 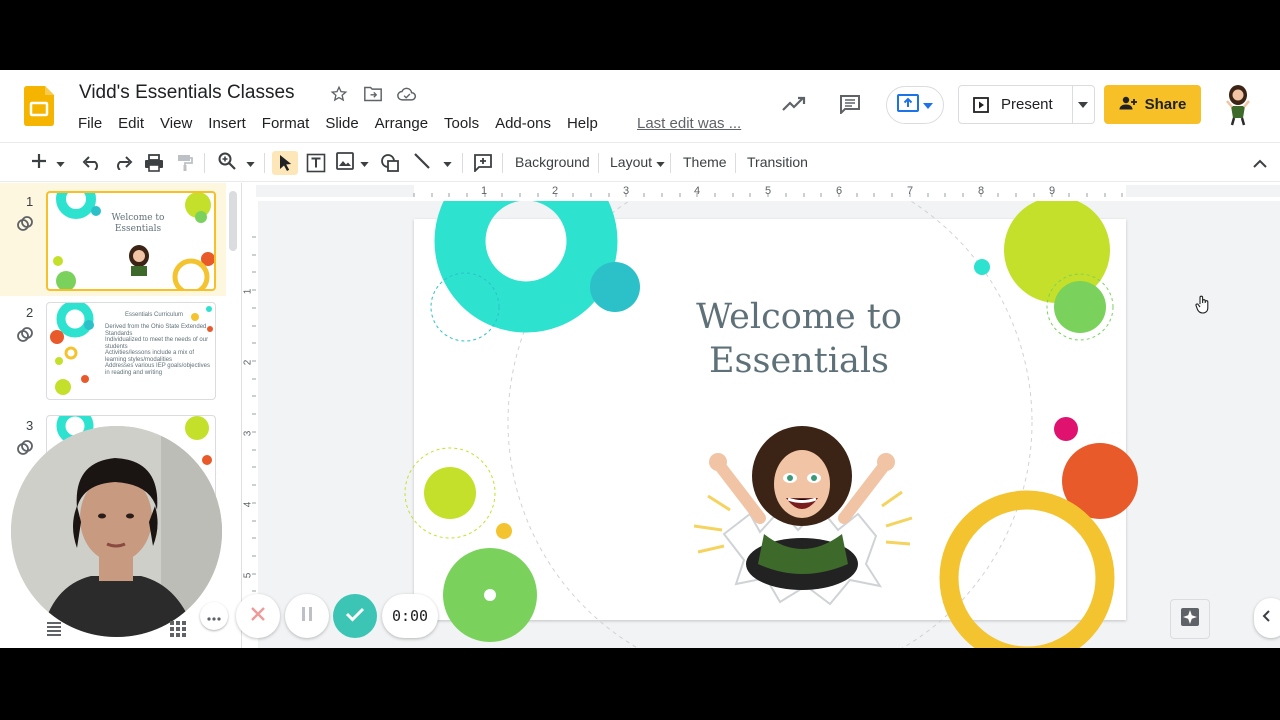 I want to click on recording-timer: 0:00, so click(x=410, y=616).